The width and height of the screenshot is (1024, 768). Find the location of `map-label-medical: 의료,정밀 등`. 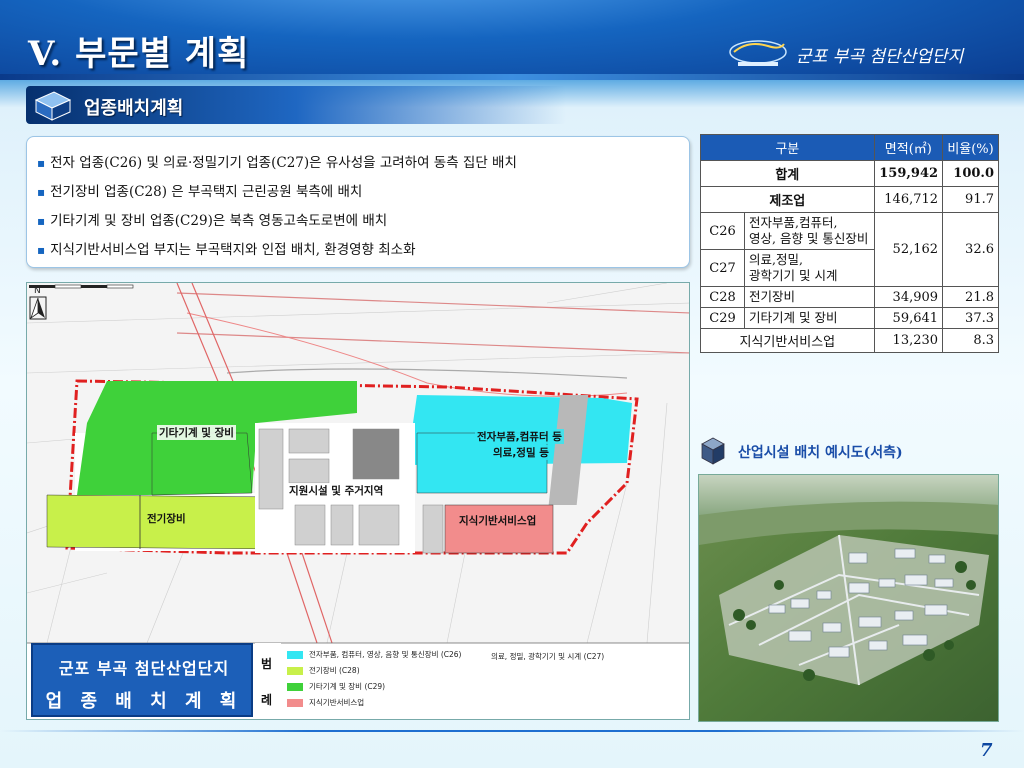

map-label-medical: 의료,정밀 등 is located at coordinates (521, 452).